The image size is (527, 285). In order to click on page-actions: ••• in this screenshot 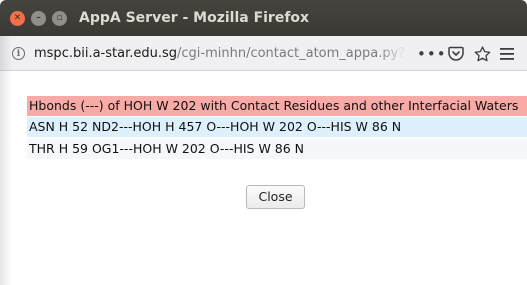, I will do `click(466, 54)`.